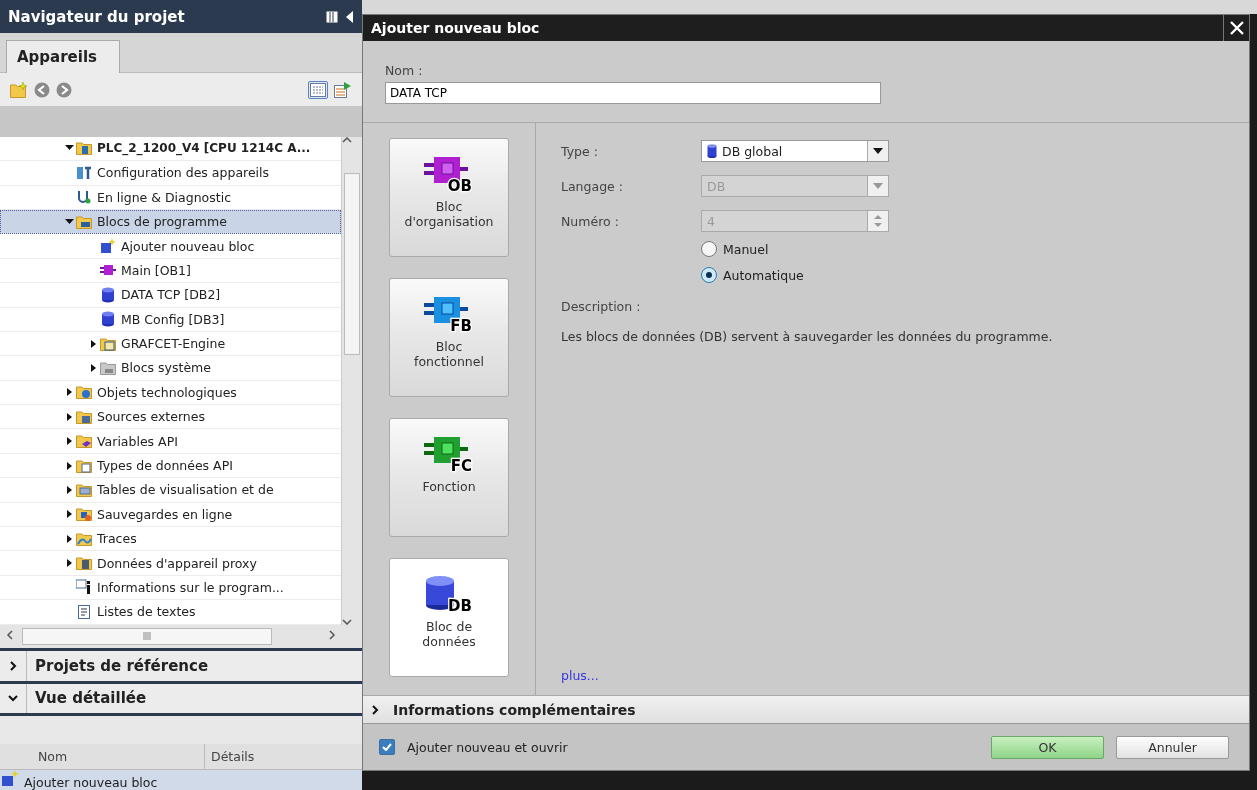 This screenshot has height=790, width=1257. What do you see at coordinates (170, 417) in the screenshot?
I see `tree-item: Sources externes` at bounding box center [170, 417].